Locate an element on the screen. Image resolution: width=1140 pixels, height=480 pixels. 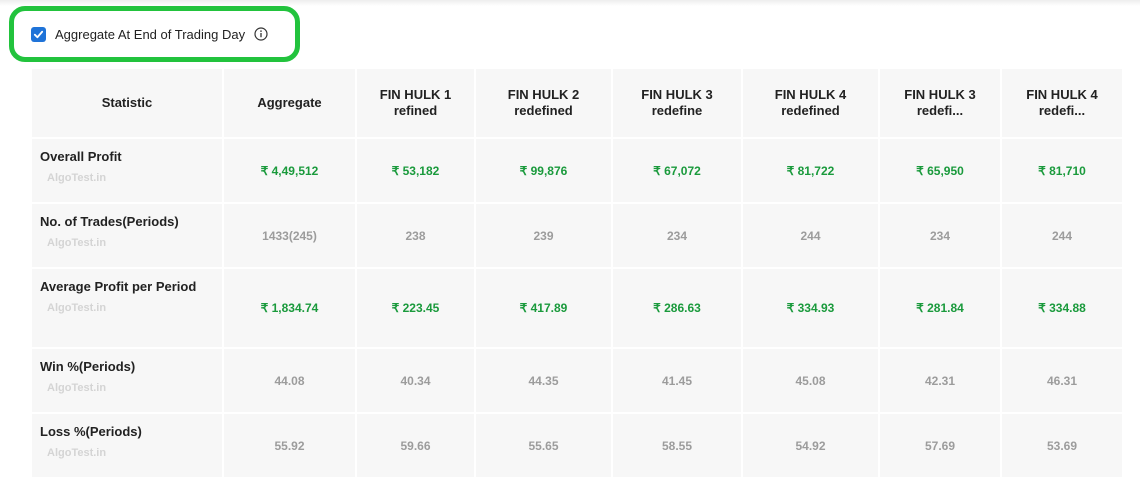
table-cell: 45.08 is located at coordinates (810, 380).